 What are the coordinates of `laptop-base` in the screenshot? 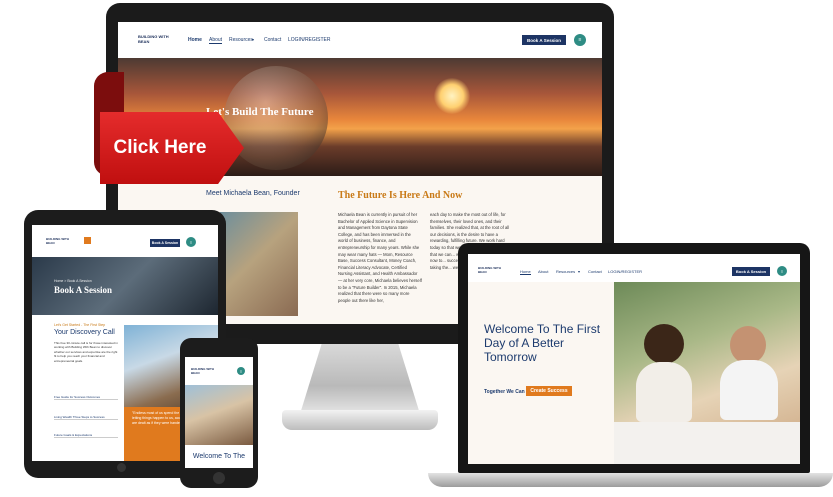 It's located at (630, 480).